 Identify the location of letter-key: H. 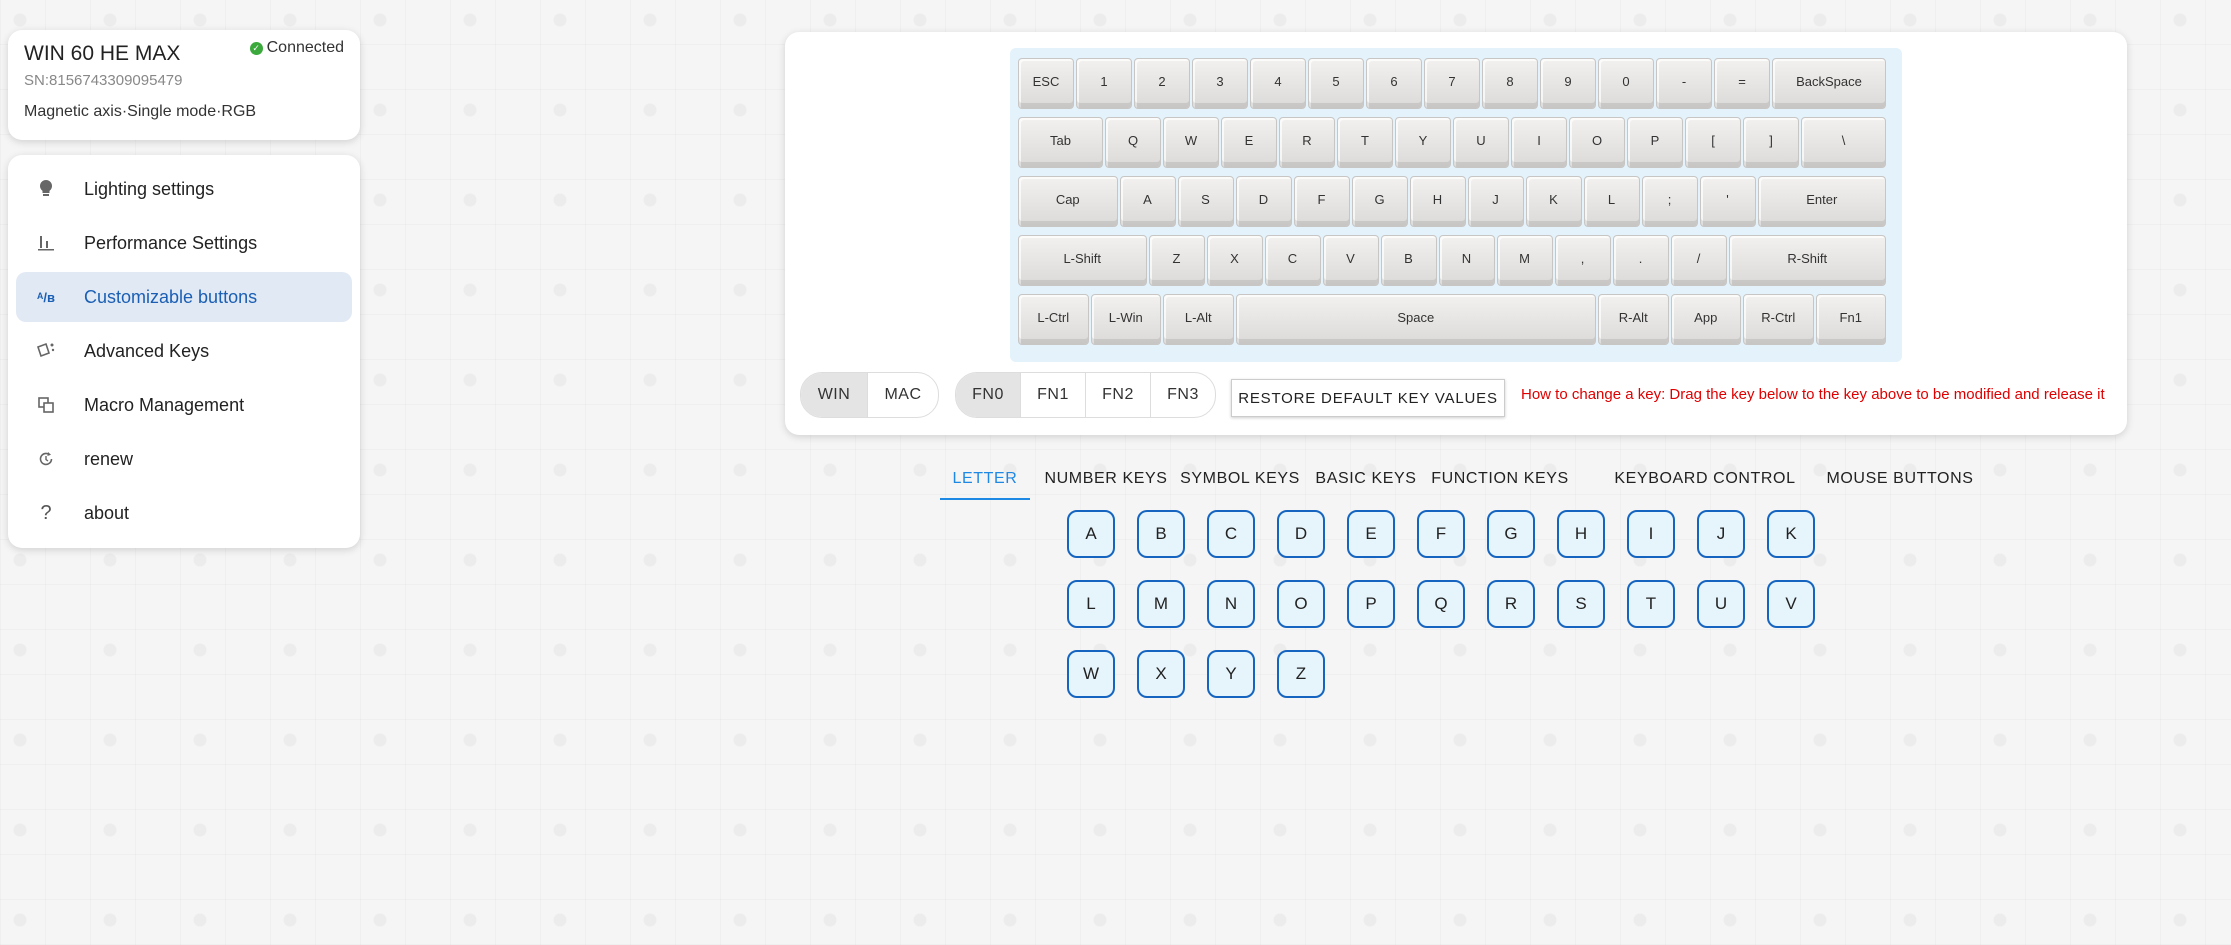
(1581, 534).